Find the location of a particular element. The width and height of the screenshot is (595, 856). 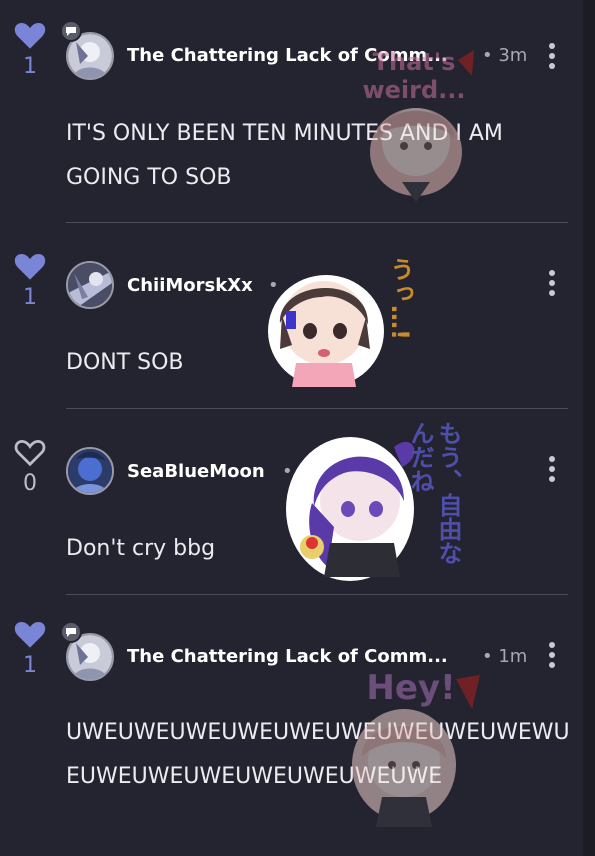

timestamp: • 1m is located at coordinates (505, 656).